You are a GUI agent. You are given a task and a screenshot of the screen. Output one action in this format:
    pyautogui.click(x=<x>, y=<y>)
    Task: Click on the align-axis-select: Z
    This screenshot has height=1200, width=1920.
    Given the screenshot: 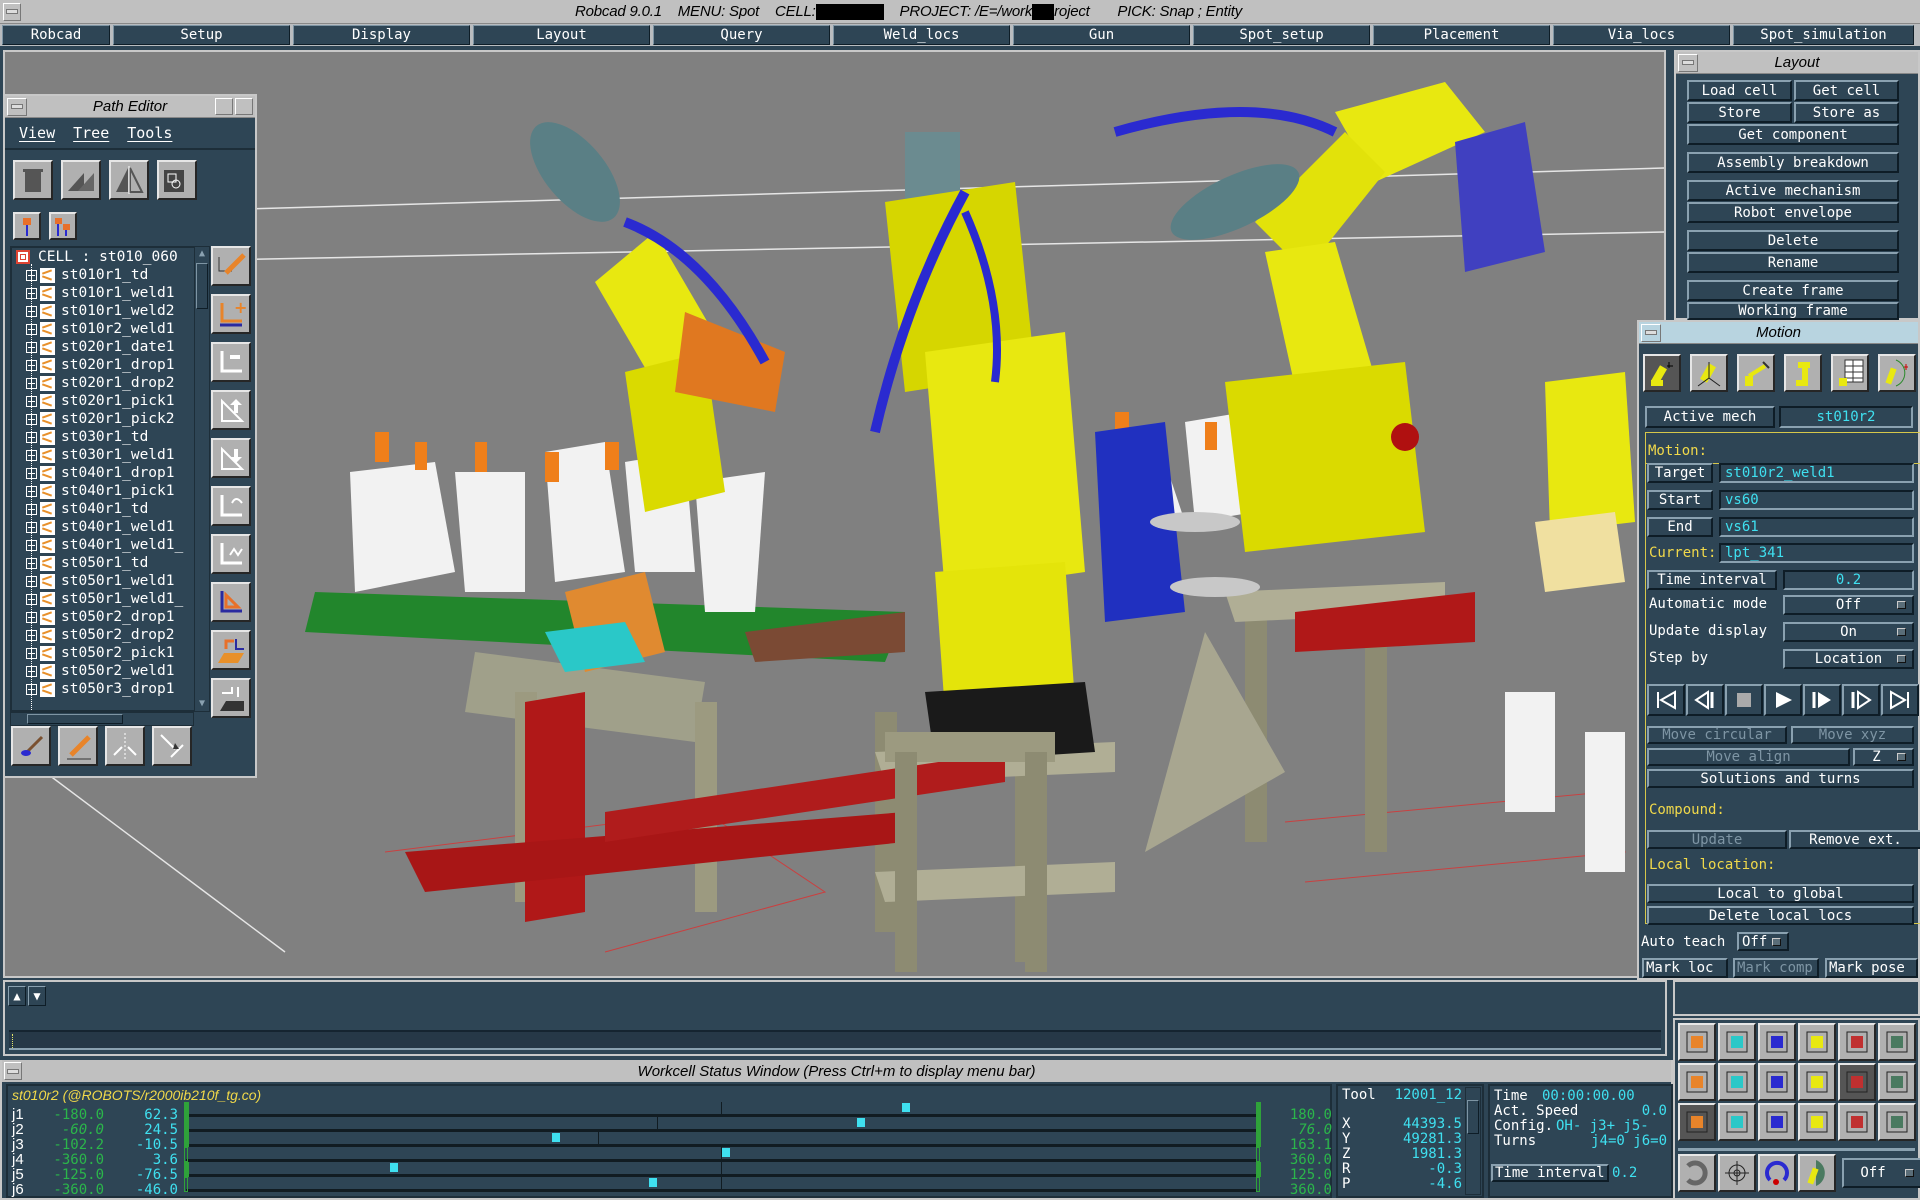 What is the action you would take?
    pyautogui.click(x=1883, y=757)
    